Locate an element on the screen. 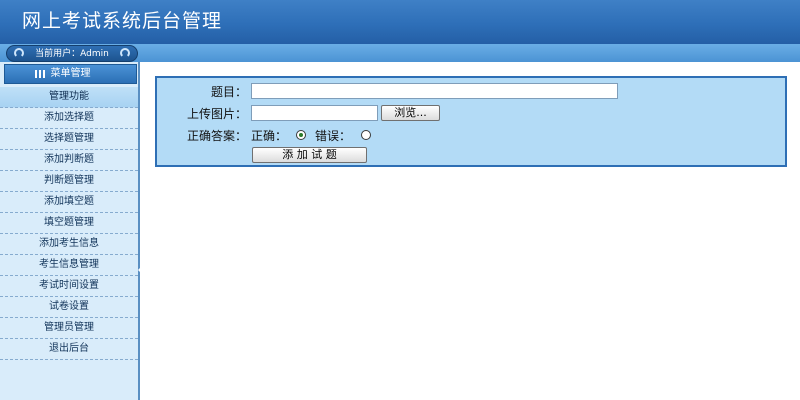 This screenshot has width=800, height=400. wrong-option-label: 错误： is located at coordinates (333, 136).